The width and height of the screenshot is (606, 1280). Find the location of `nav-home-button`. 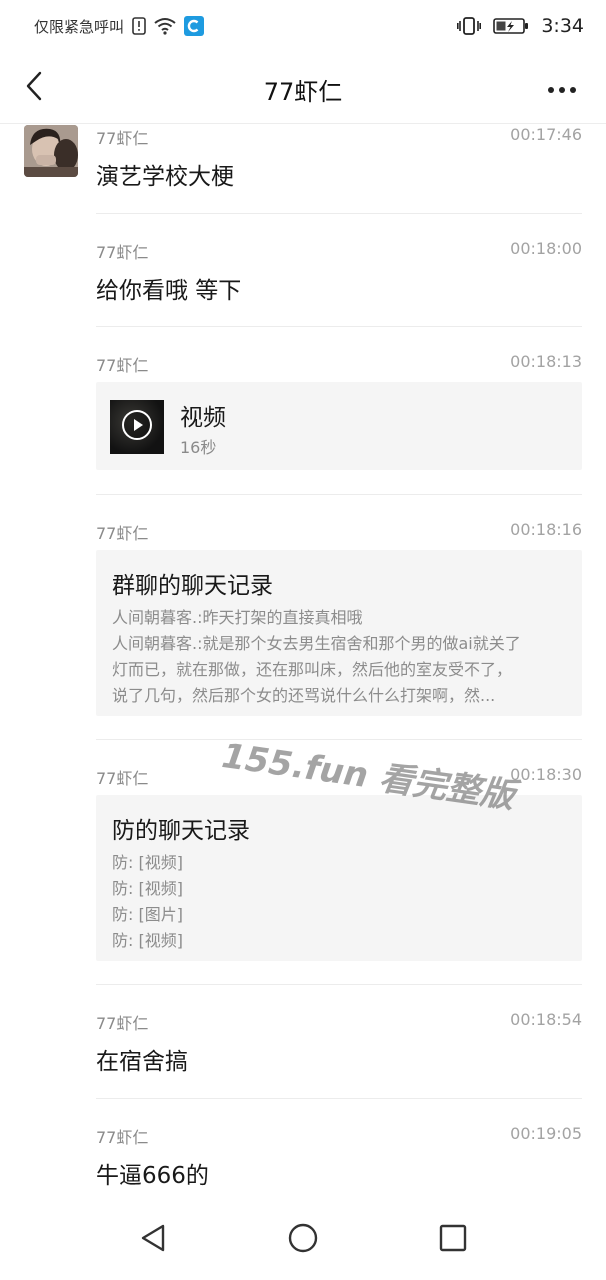

nav-home-button is located at coordinates (303, 1240).